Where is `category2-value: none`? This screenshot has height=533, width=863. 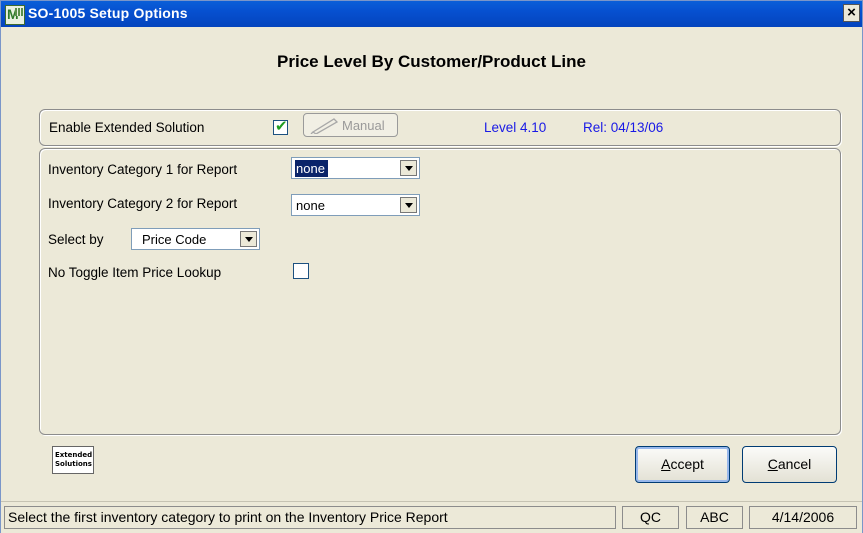
category2-value: none is located at coordinates (310, 205).